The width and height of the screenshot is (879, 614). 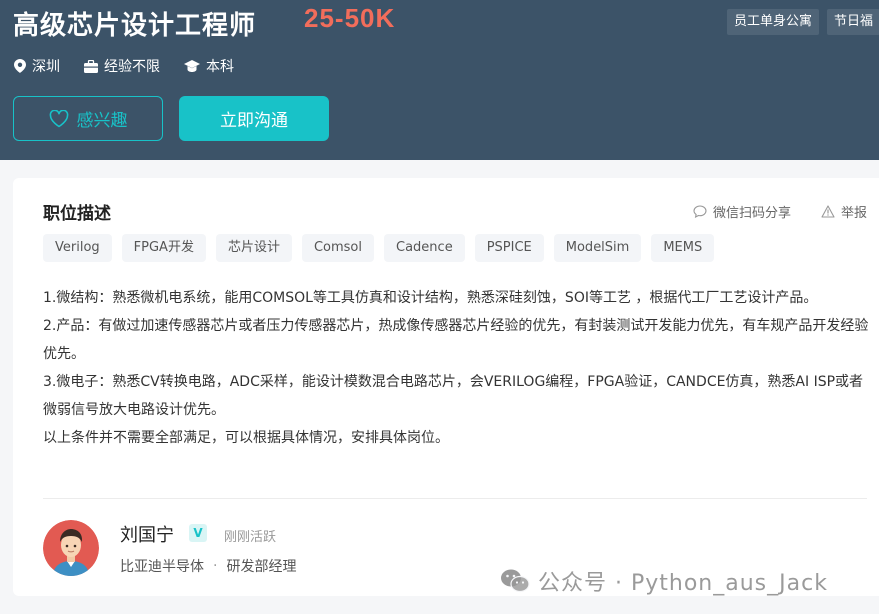 What do you see at coordinates (91, 66) in the screenshot?
I see `briefcase-icon` at bounding box center [91, 66].